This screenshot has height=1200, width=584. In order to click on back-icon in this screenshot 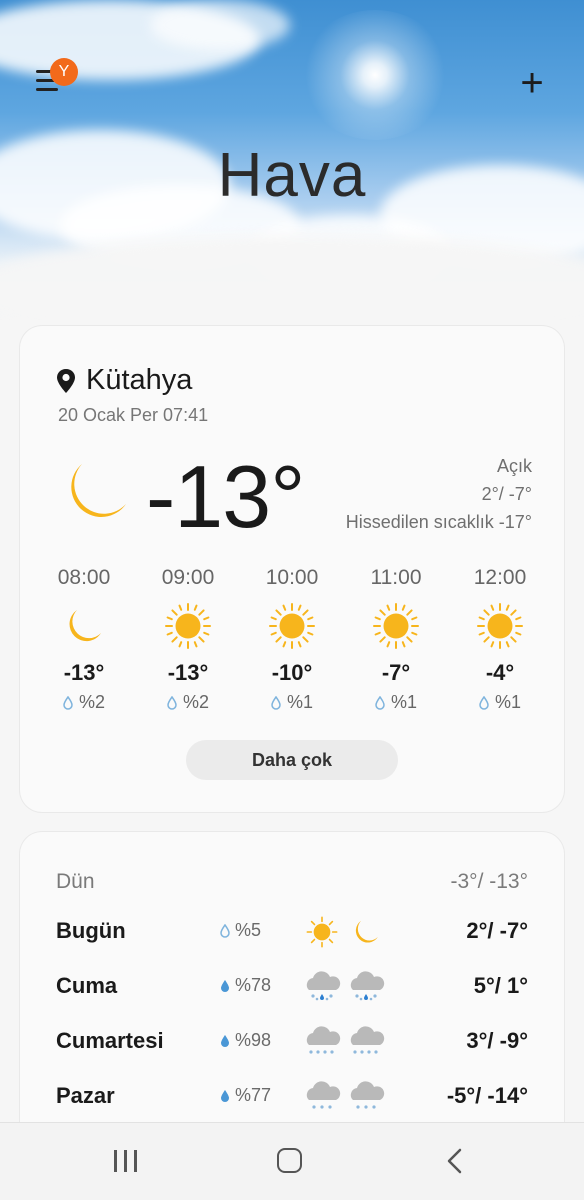, I will do `click(456, 1161)`.